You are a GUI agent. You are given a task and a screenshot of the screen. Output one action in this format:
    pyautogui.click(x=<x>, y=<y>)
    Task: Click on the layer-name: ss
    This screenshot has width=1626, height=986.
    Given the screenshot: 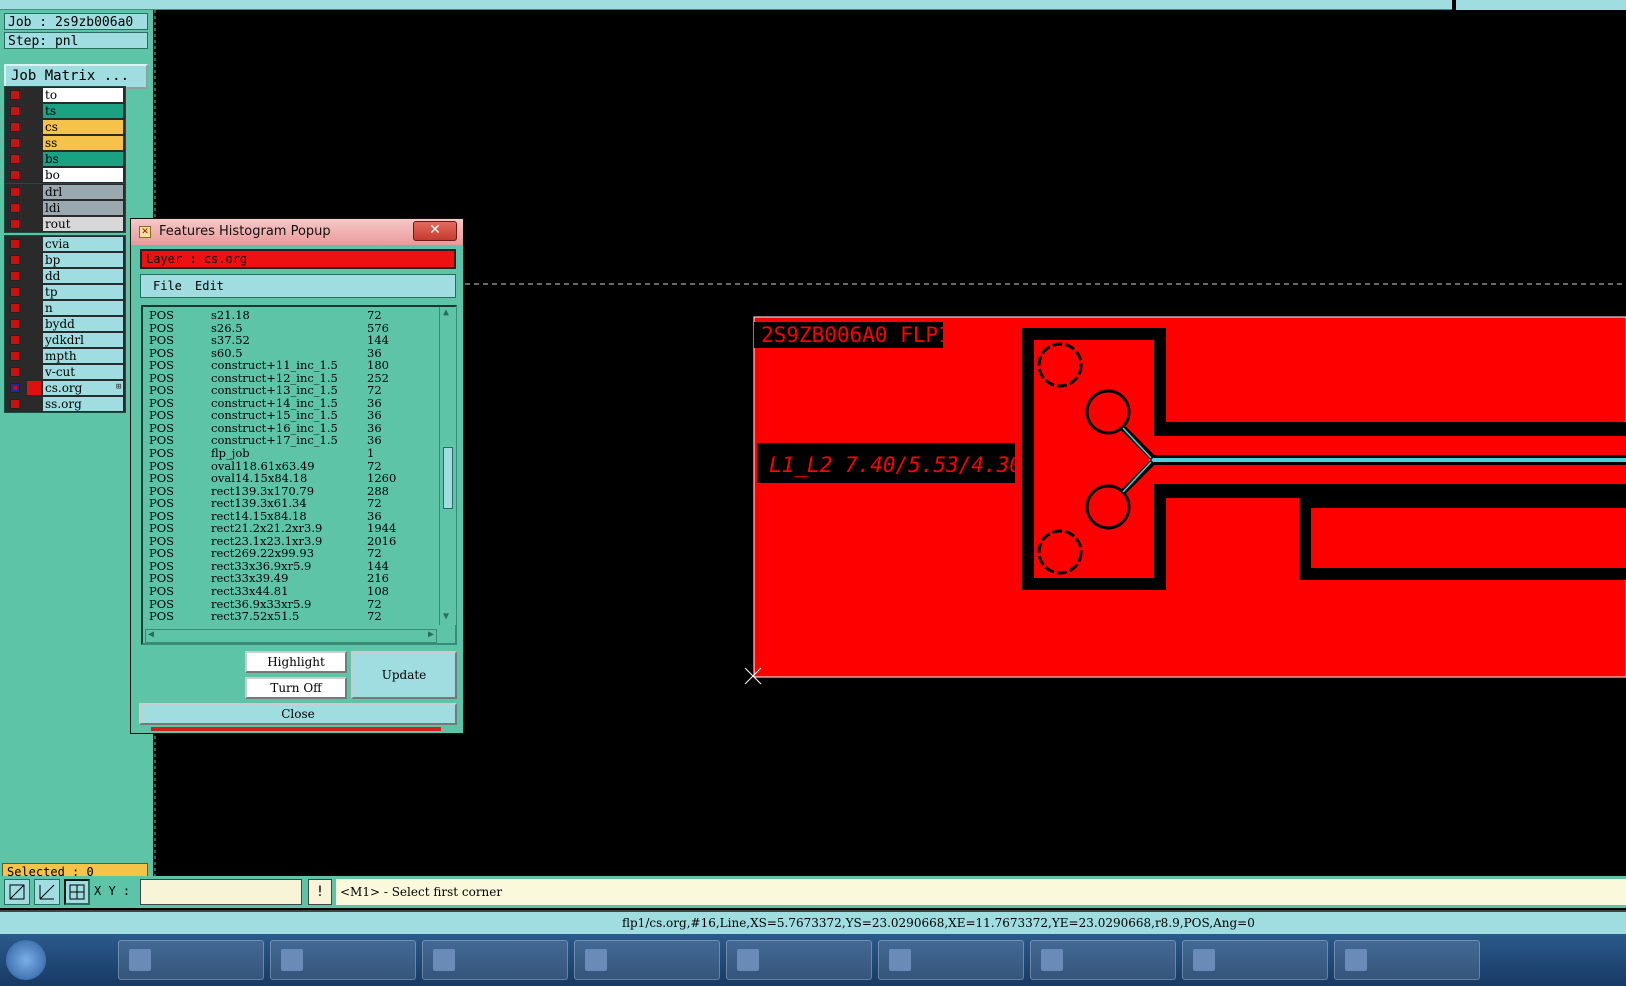 What is the action you would take?
    pyautogui.click(x=83, y=143)
    